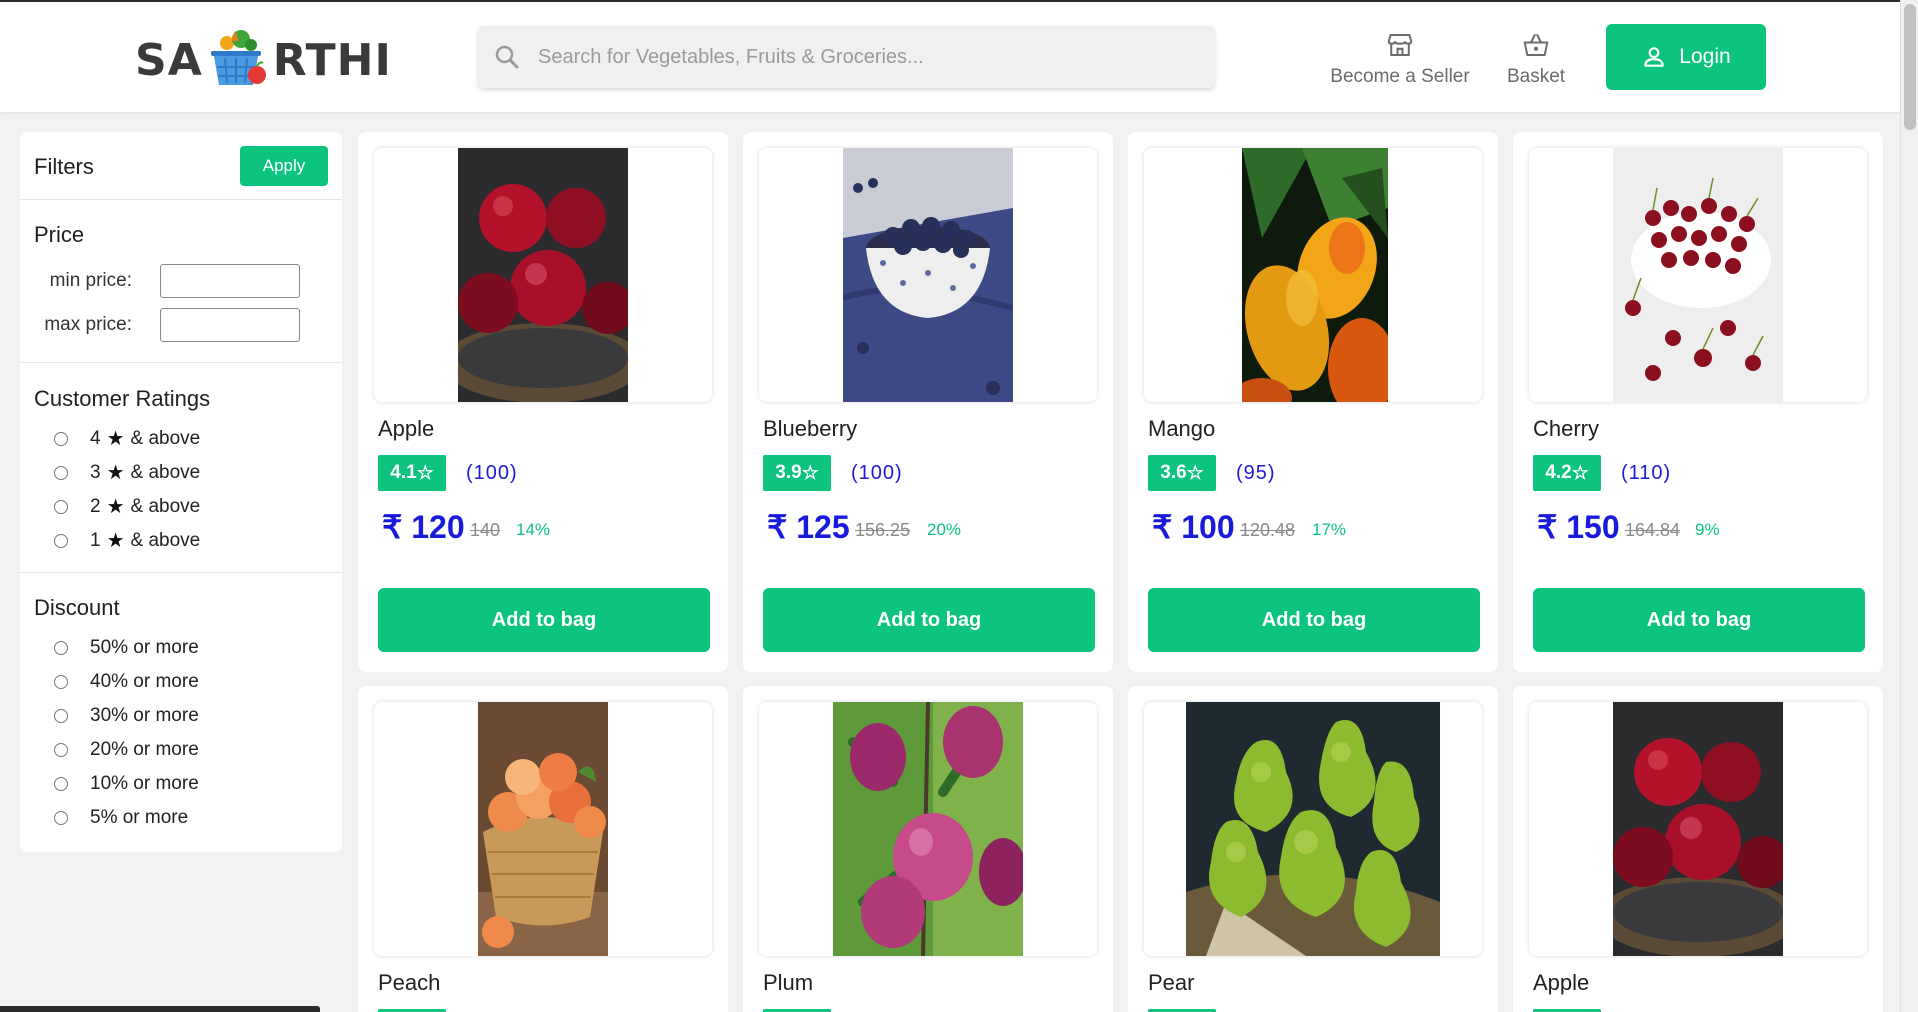 This screenshot has height=1012, width=1918. Describe the element at coordinates (810, 429) in the screenshot. I see `product-name: Blueberry` at that location.